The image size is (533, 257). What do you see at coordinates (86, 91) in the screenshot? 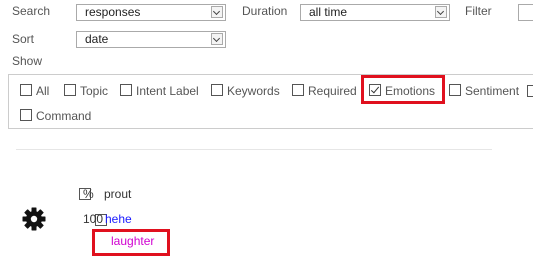
I see `show-option-topic: Topic` at bounding box center [86, 91].